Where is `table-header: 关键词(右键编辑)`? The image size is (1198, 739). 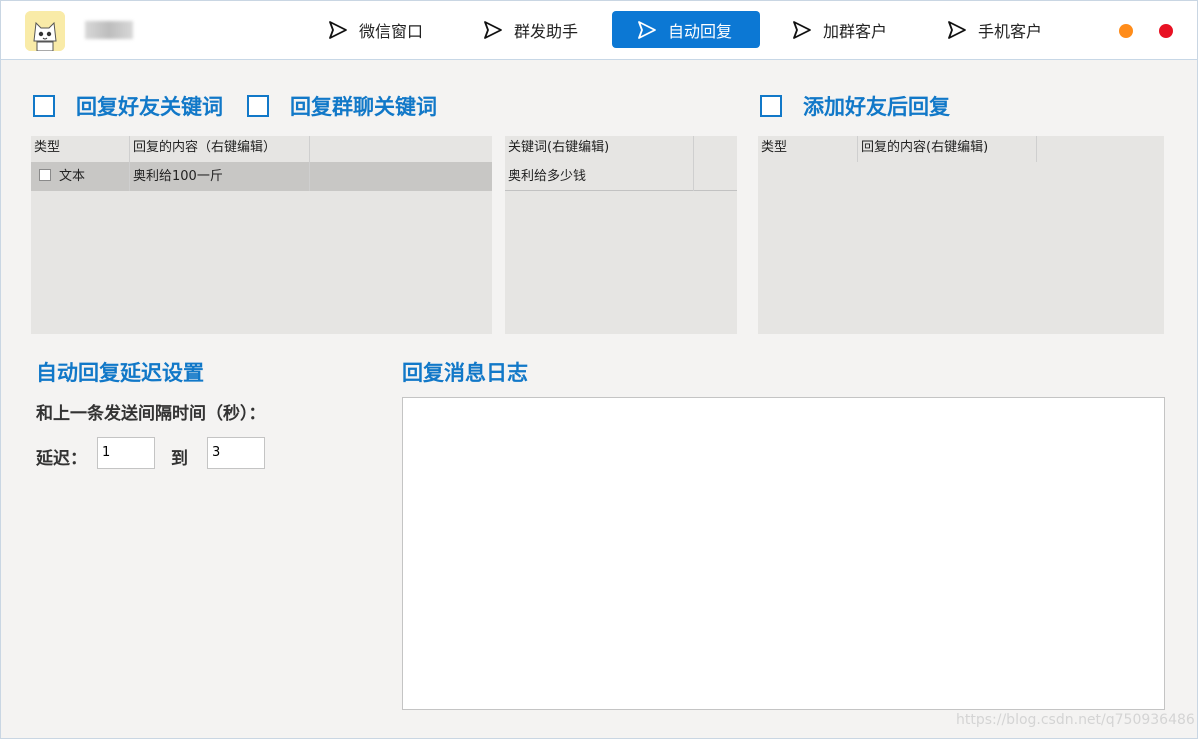
table-header: 关键词(右键编辑) is located at coordinates (599, 149).